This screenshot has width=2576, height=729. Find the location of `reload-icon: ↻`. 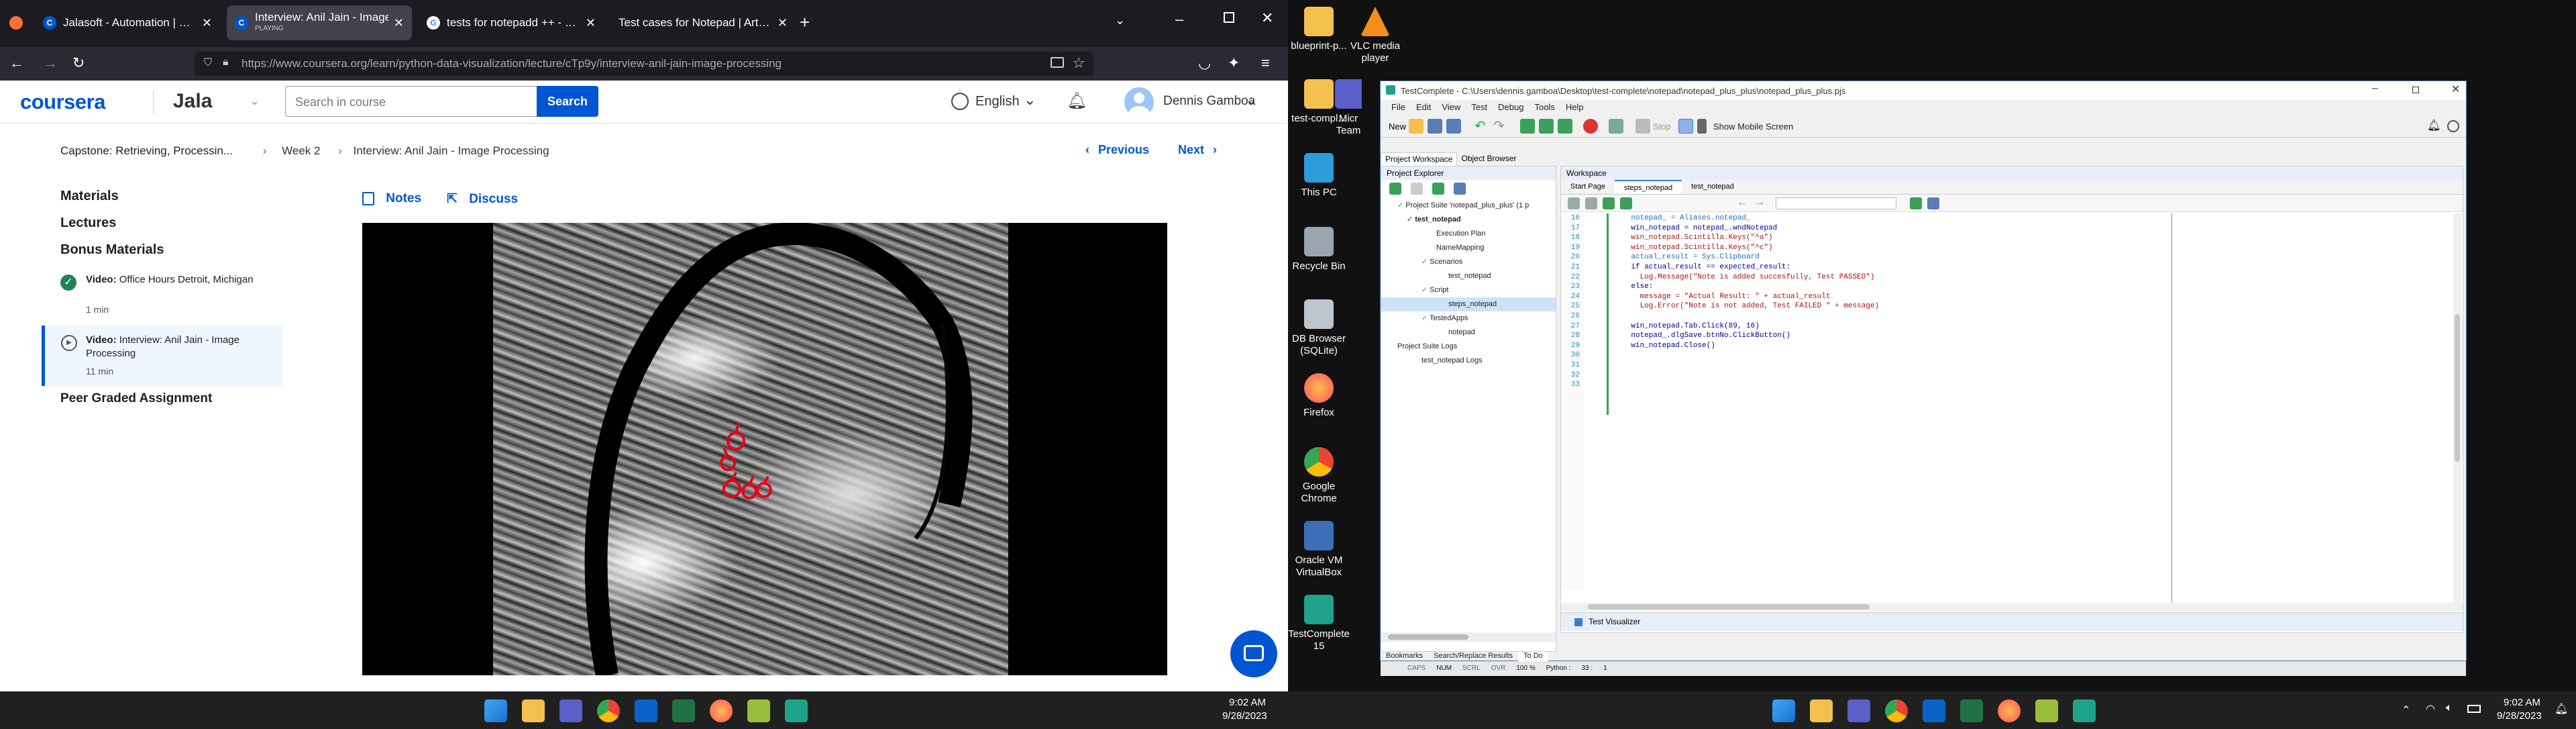

reload-icon: ↻ is located at coordinates (78, 63).